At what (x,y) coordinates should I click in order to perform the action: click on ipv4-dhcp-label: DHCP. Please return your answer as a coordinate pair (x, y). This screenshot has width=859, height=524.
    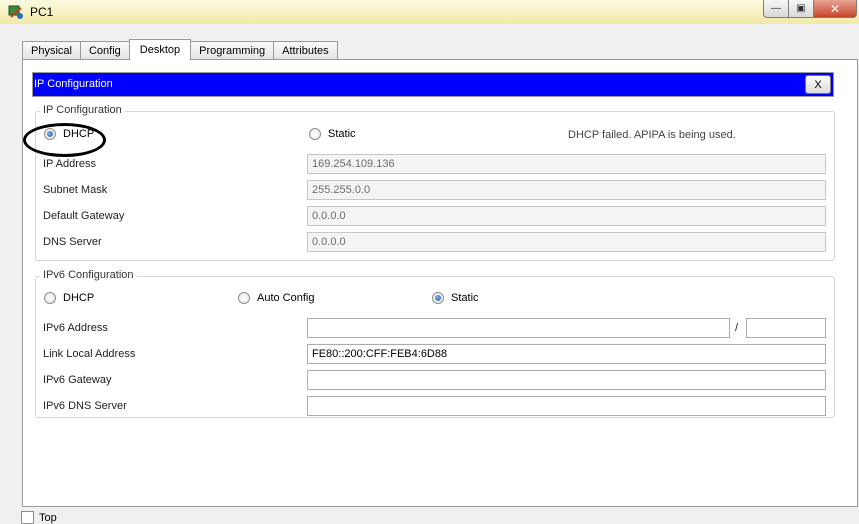
    Looking at the image, I should click on (79, 134).